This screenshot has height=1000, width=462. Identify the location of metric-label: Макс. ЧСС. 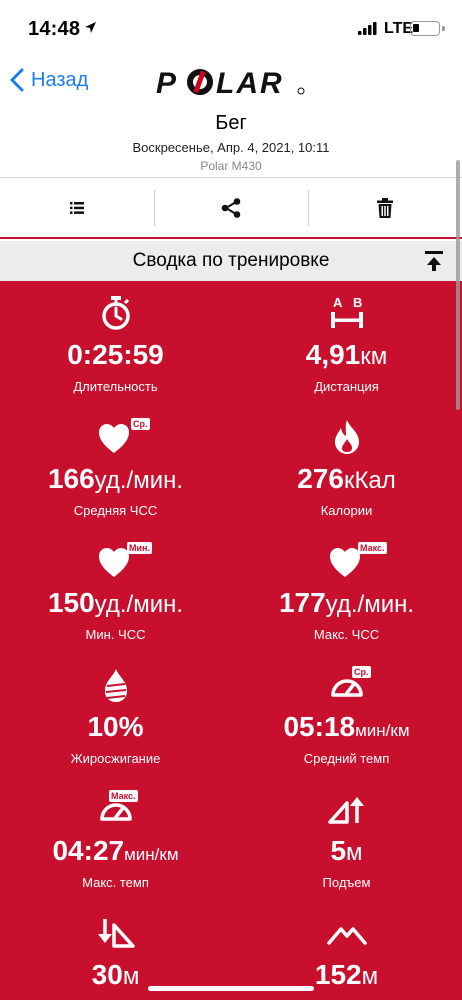
(346, 634).